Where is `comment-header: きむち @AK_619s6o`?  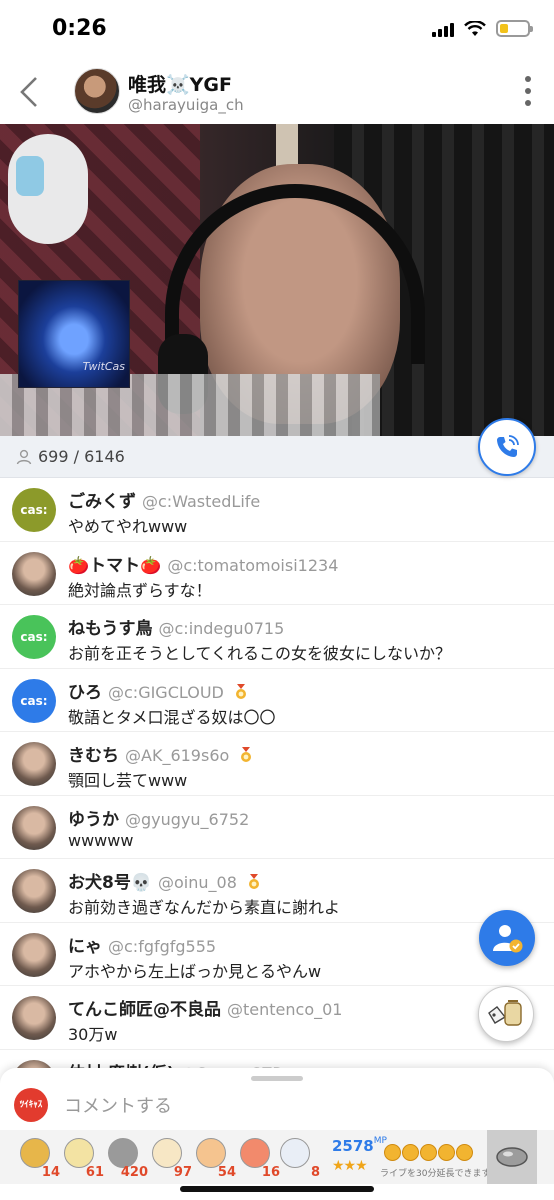 comment-header: きむち @AK_619s6o is located at coordinates (160, 753).